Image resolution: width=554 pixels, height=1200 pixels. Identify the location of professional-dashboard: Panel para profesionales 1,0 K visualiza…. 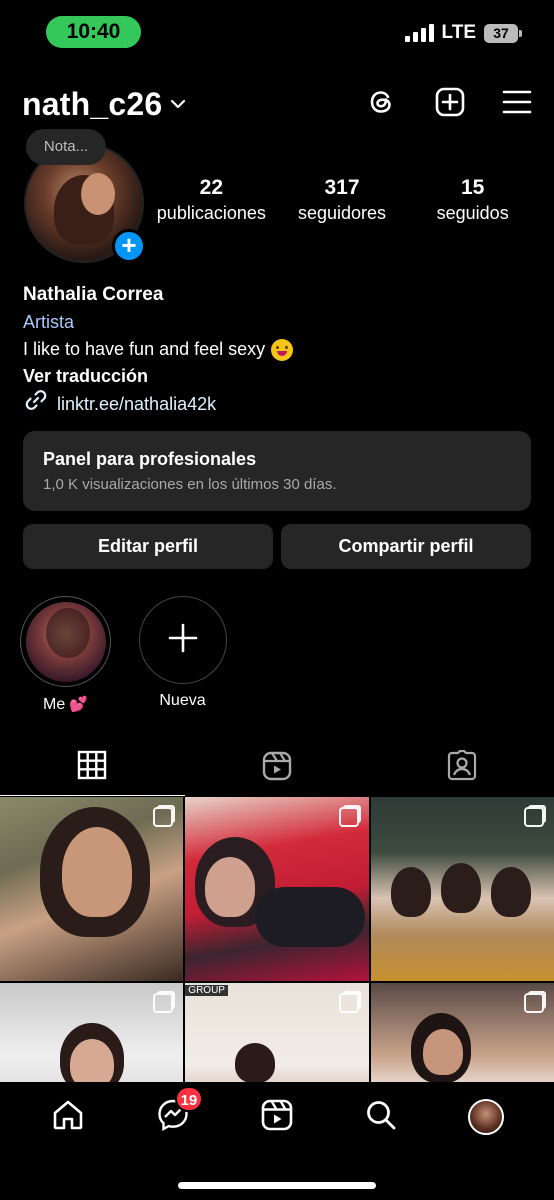
(277, 471).